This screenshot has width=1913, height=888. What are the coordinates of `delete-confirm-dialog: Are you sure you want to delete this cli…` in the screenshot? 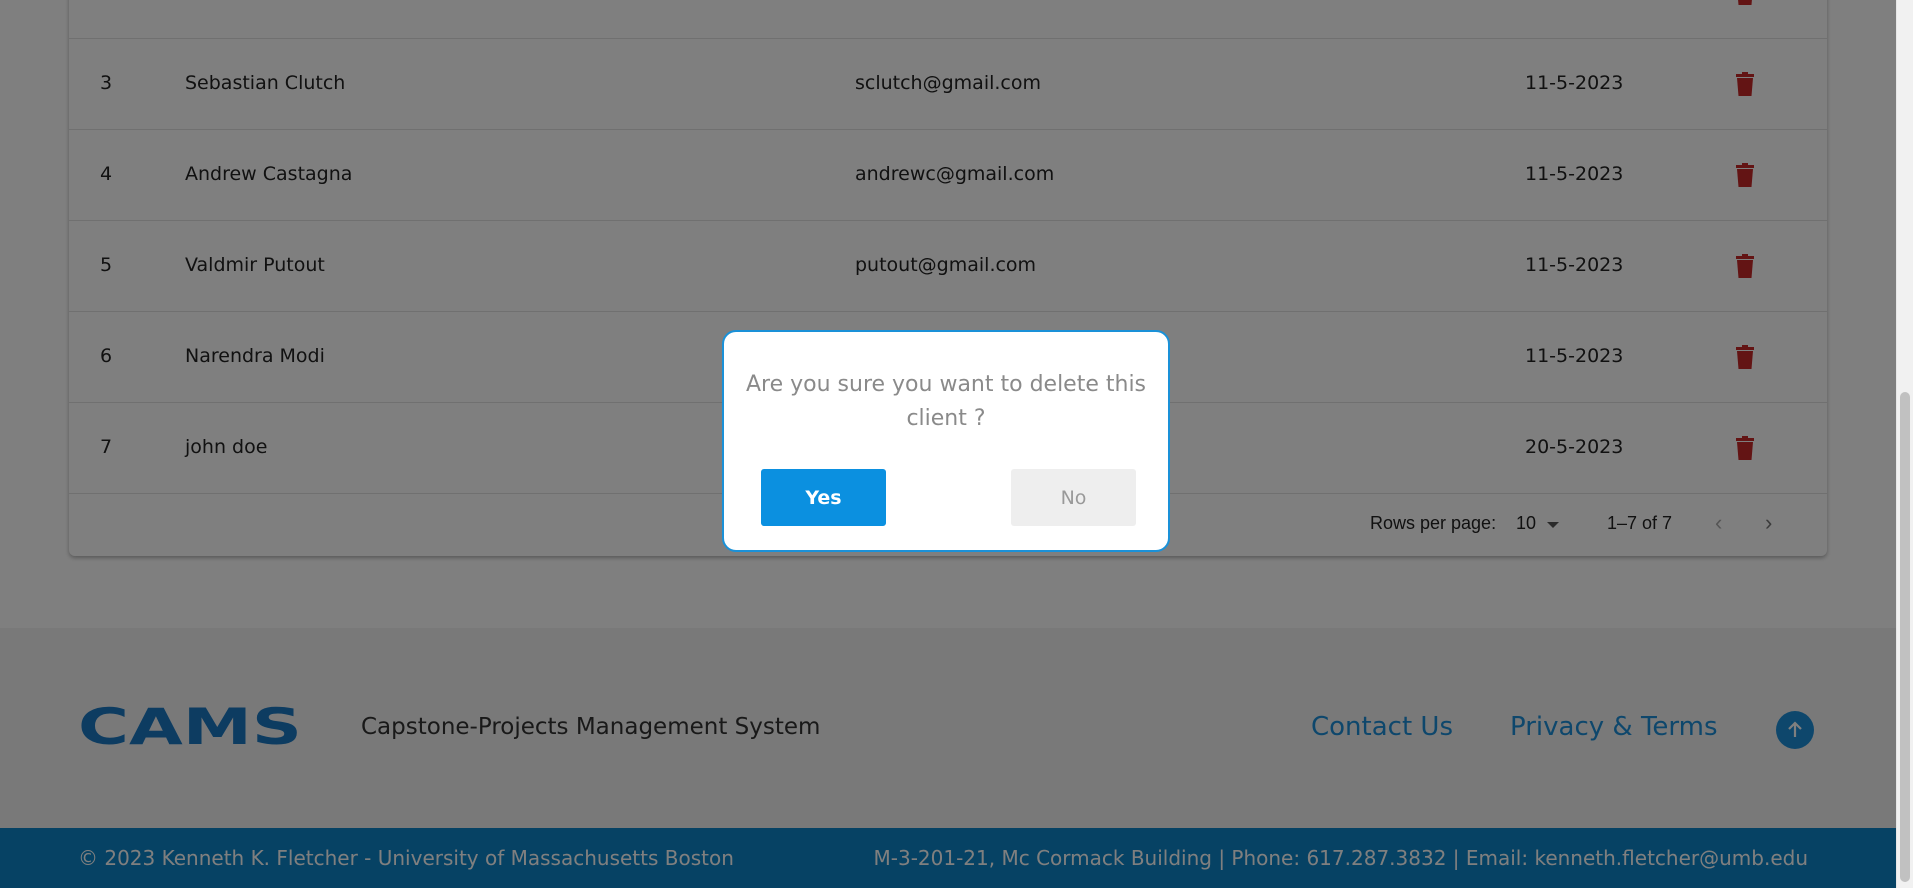 It's located at (946, 441).